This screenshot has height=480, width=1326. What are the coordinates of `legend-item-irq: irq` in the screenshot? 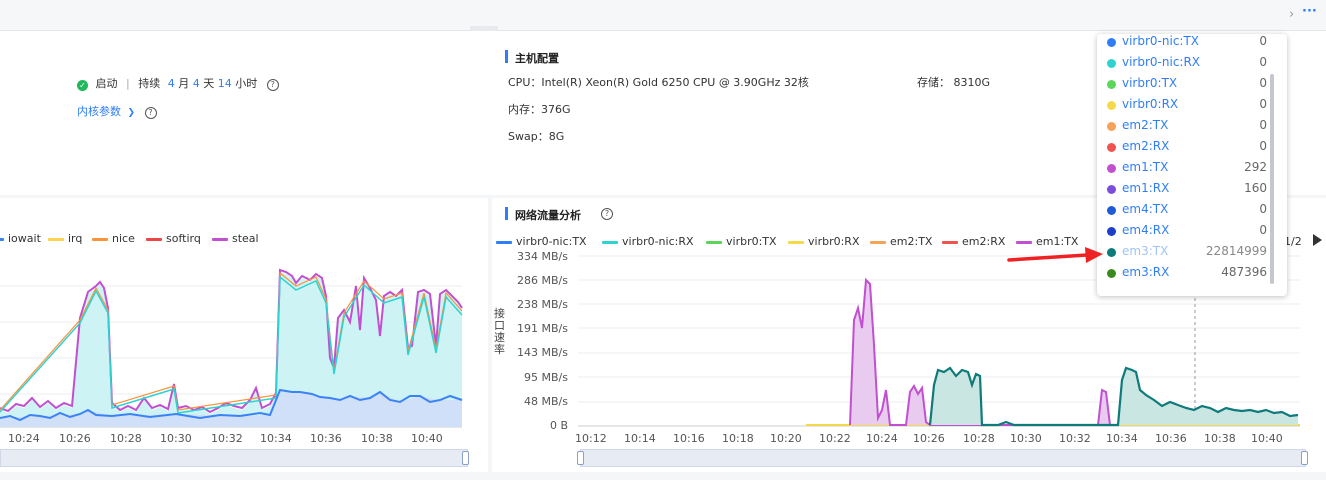 It's located at (65, 238).